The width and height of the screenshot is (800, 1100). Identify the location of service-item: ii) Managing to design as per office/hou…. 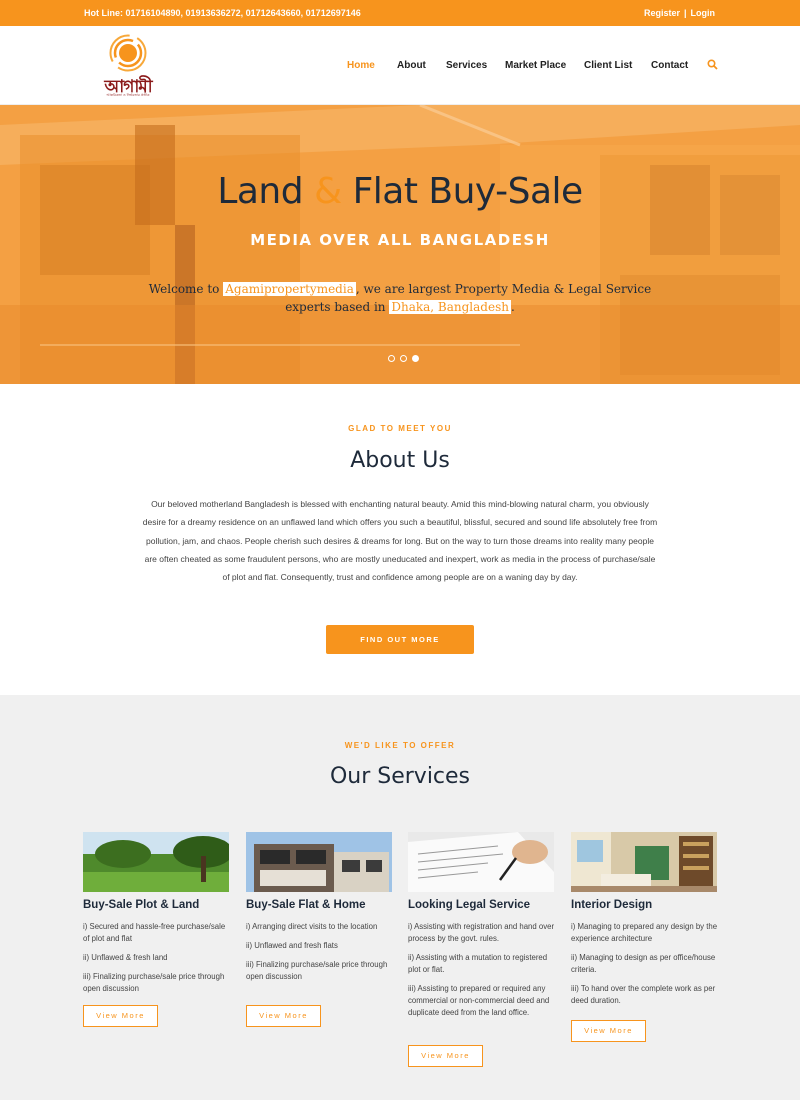
(643, 963).